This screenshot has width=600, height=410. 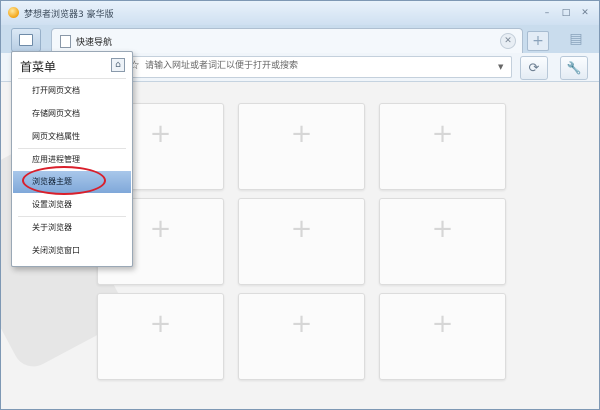 I want to click on main-menu-button, so click(x=26, y=40).